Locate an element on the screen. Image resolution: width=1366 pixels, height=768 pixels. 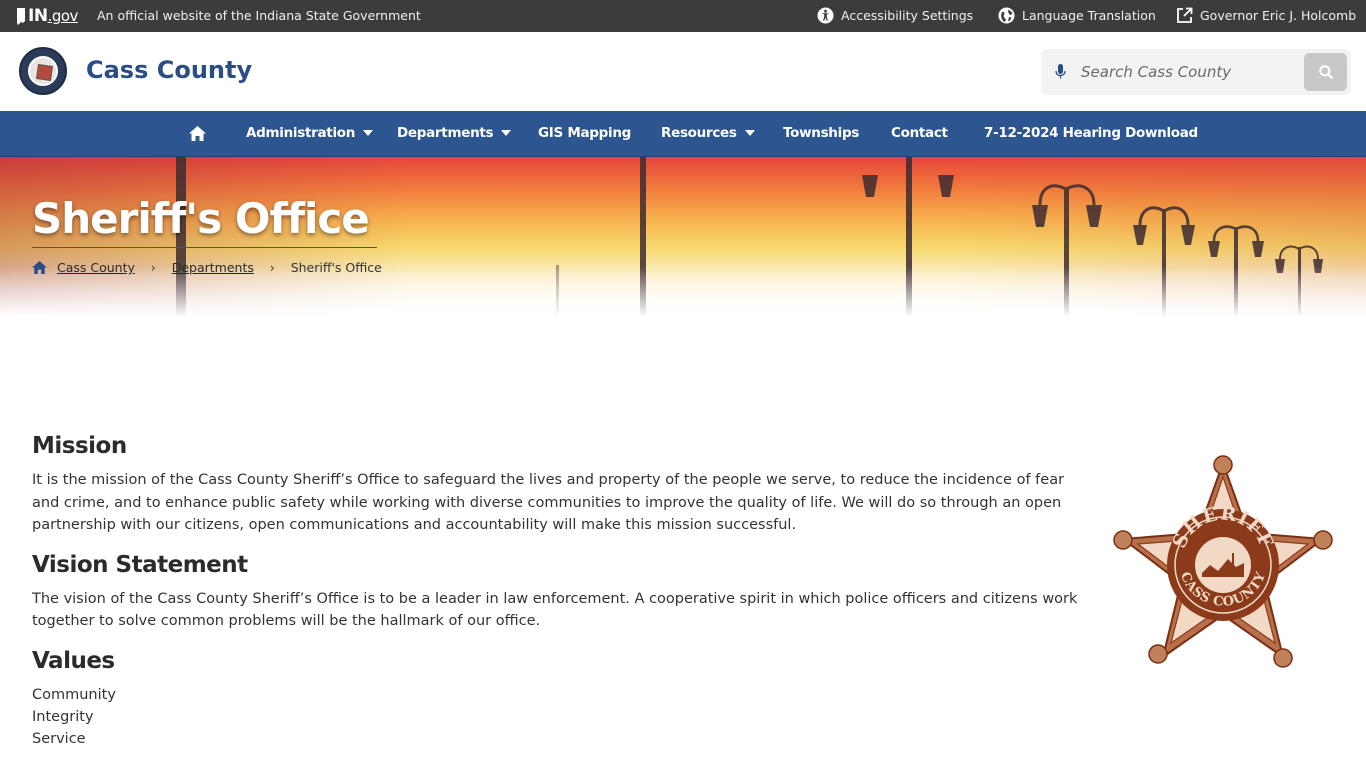
list-item: Integrity is located at coordinates (63, 716).